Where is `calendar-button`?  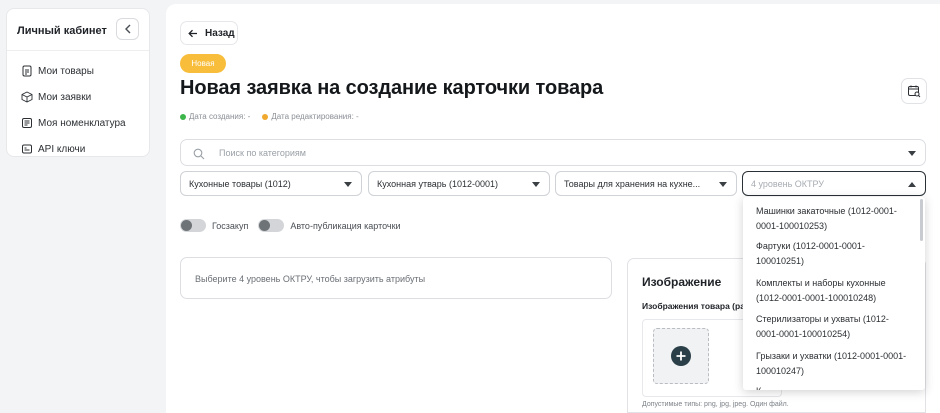 calendar-button is located at coordinates (914, 91).